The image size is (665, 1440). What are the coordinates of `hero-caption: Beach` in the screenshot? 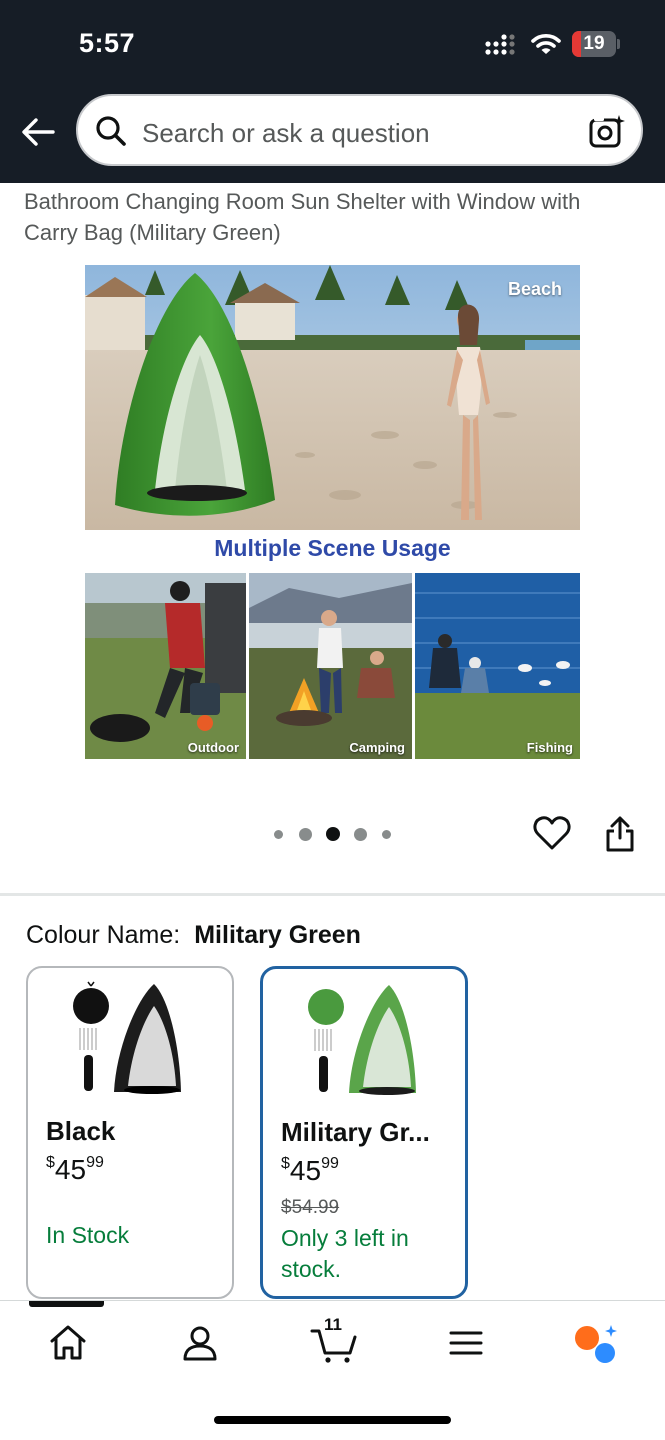 It's located at (534, 289).